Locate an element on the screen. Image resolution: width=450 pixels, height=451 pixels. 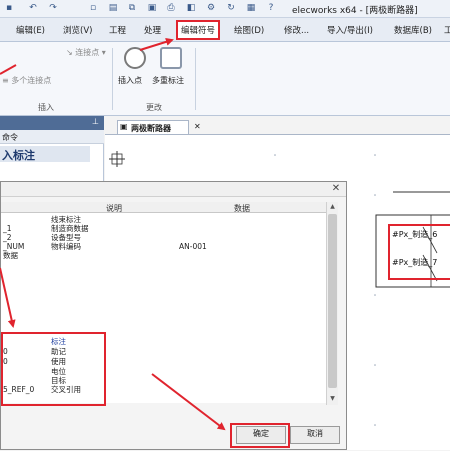
arrow-to-menu is located at coordinates (156, 44).